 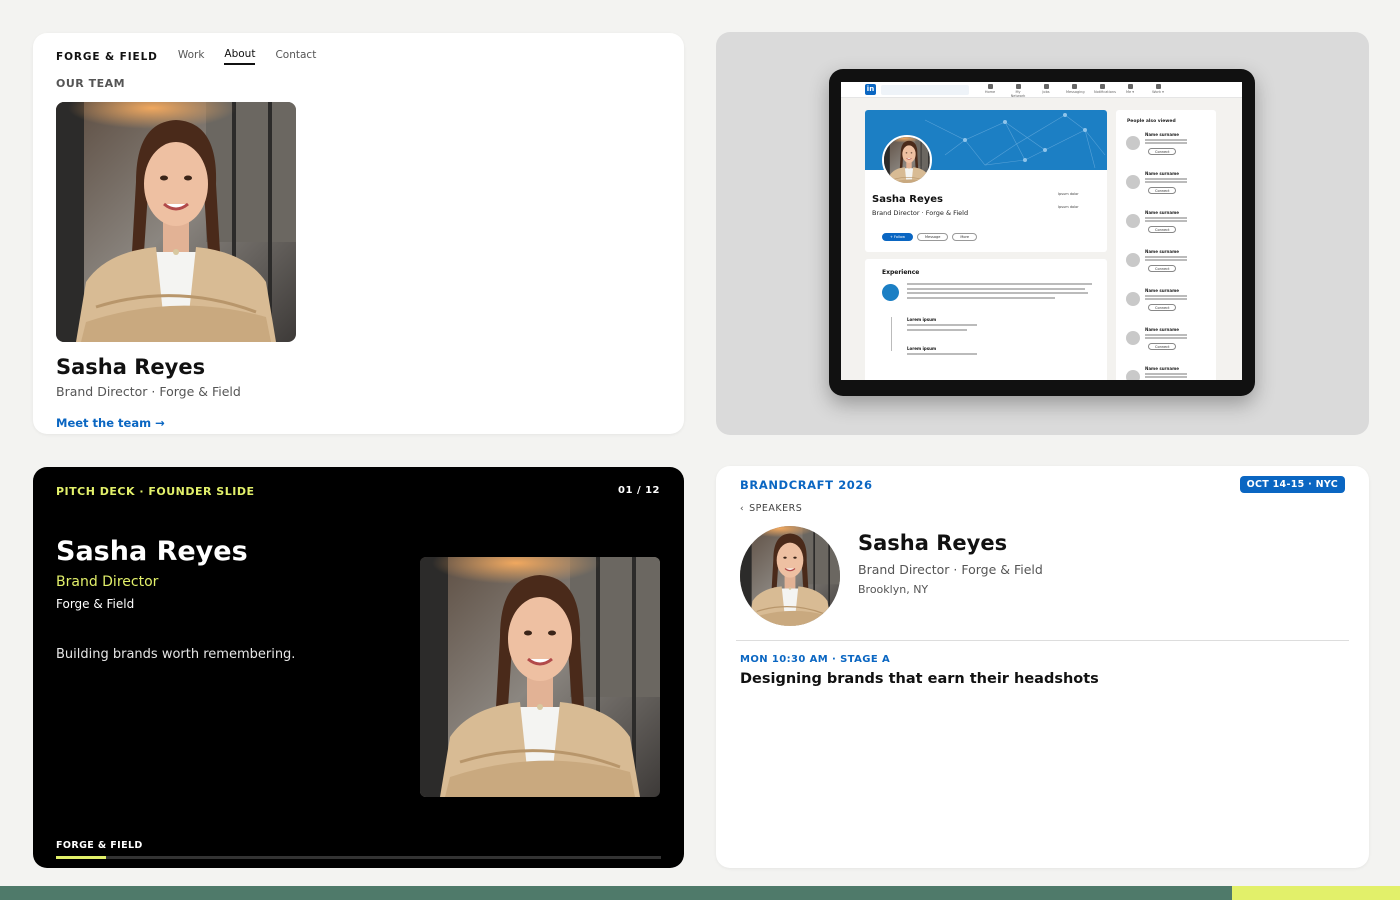 I want to click on deck-footer: FORGE & FIELD, so click(x=99, y=845).